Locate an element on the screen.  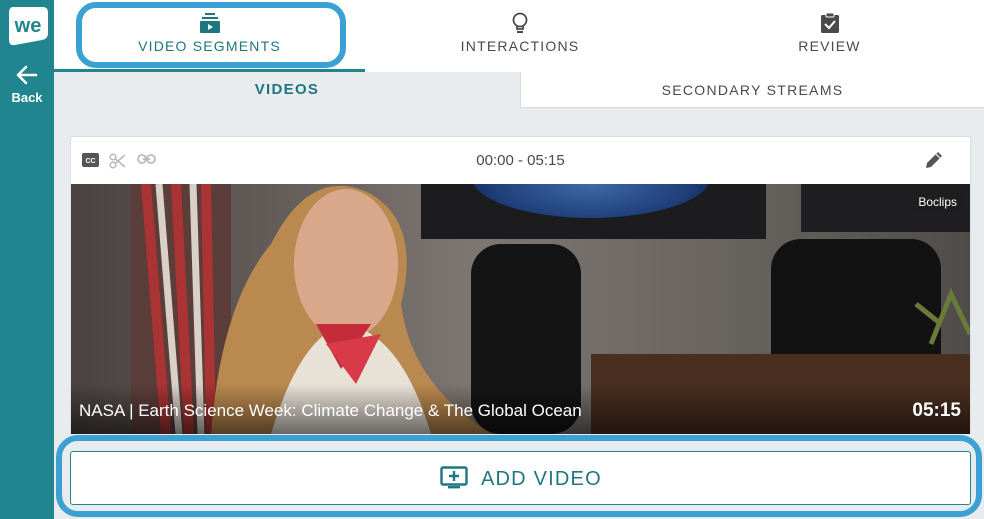
main-tabs: VIDEO SEGMENTS INTERACTIONS REVIEW is located at coordinates (519, 36).